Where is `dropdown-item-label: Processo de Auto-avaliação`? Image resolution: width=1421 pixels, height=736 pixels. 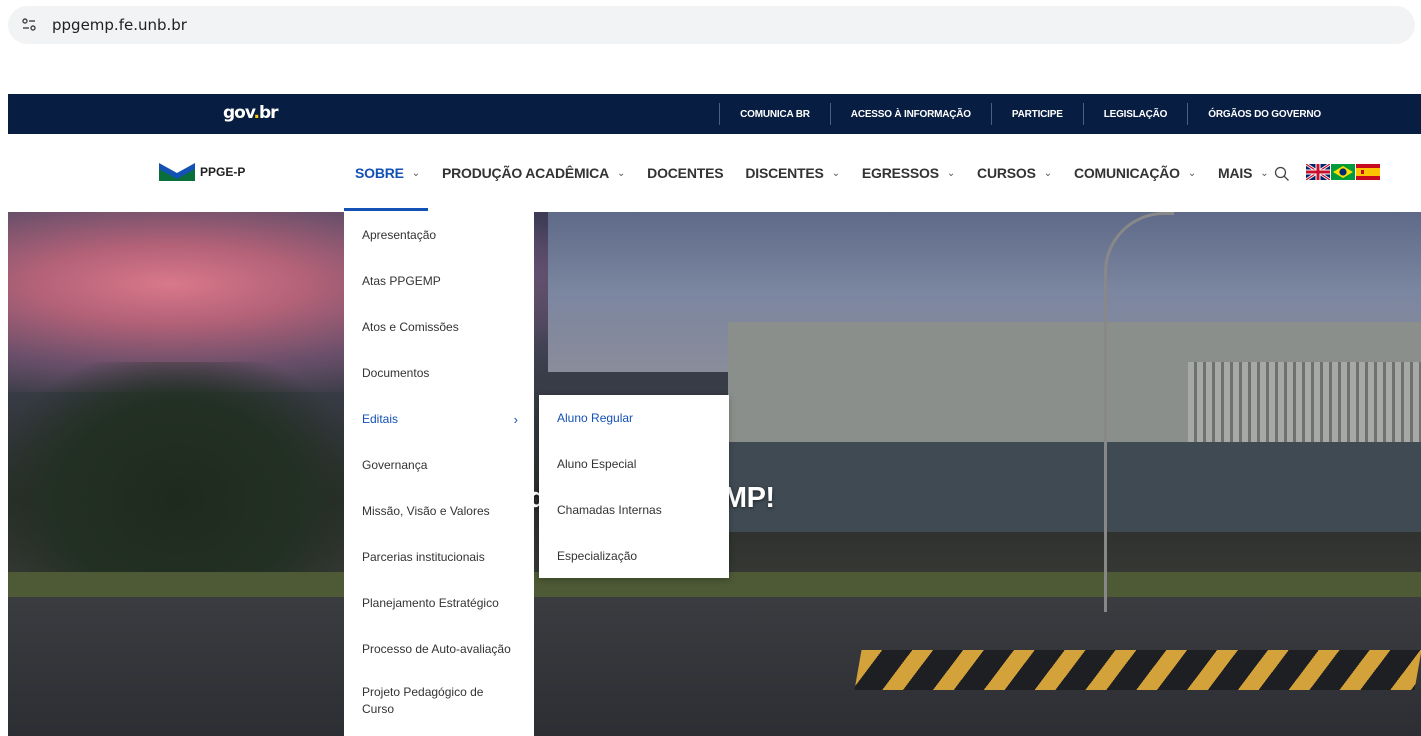
dropdown-item-label: Processo de Auto-avaliação is located at coordinates (436, 648).